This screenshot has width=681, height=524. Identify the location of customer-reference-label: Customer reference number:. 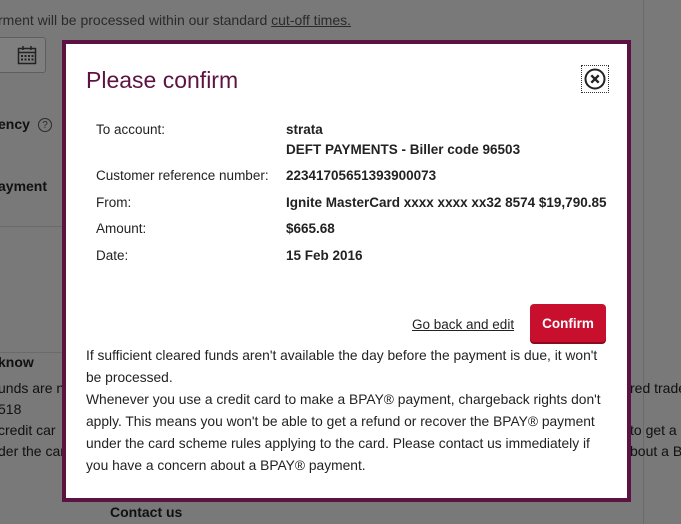
(182, 175).